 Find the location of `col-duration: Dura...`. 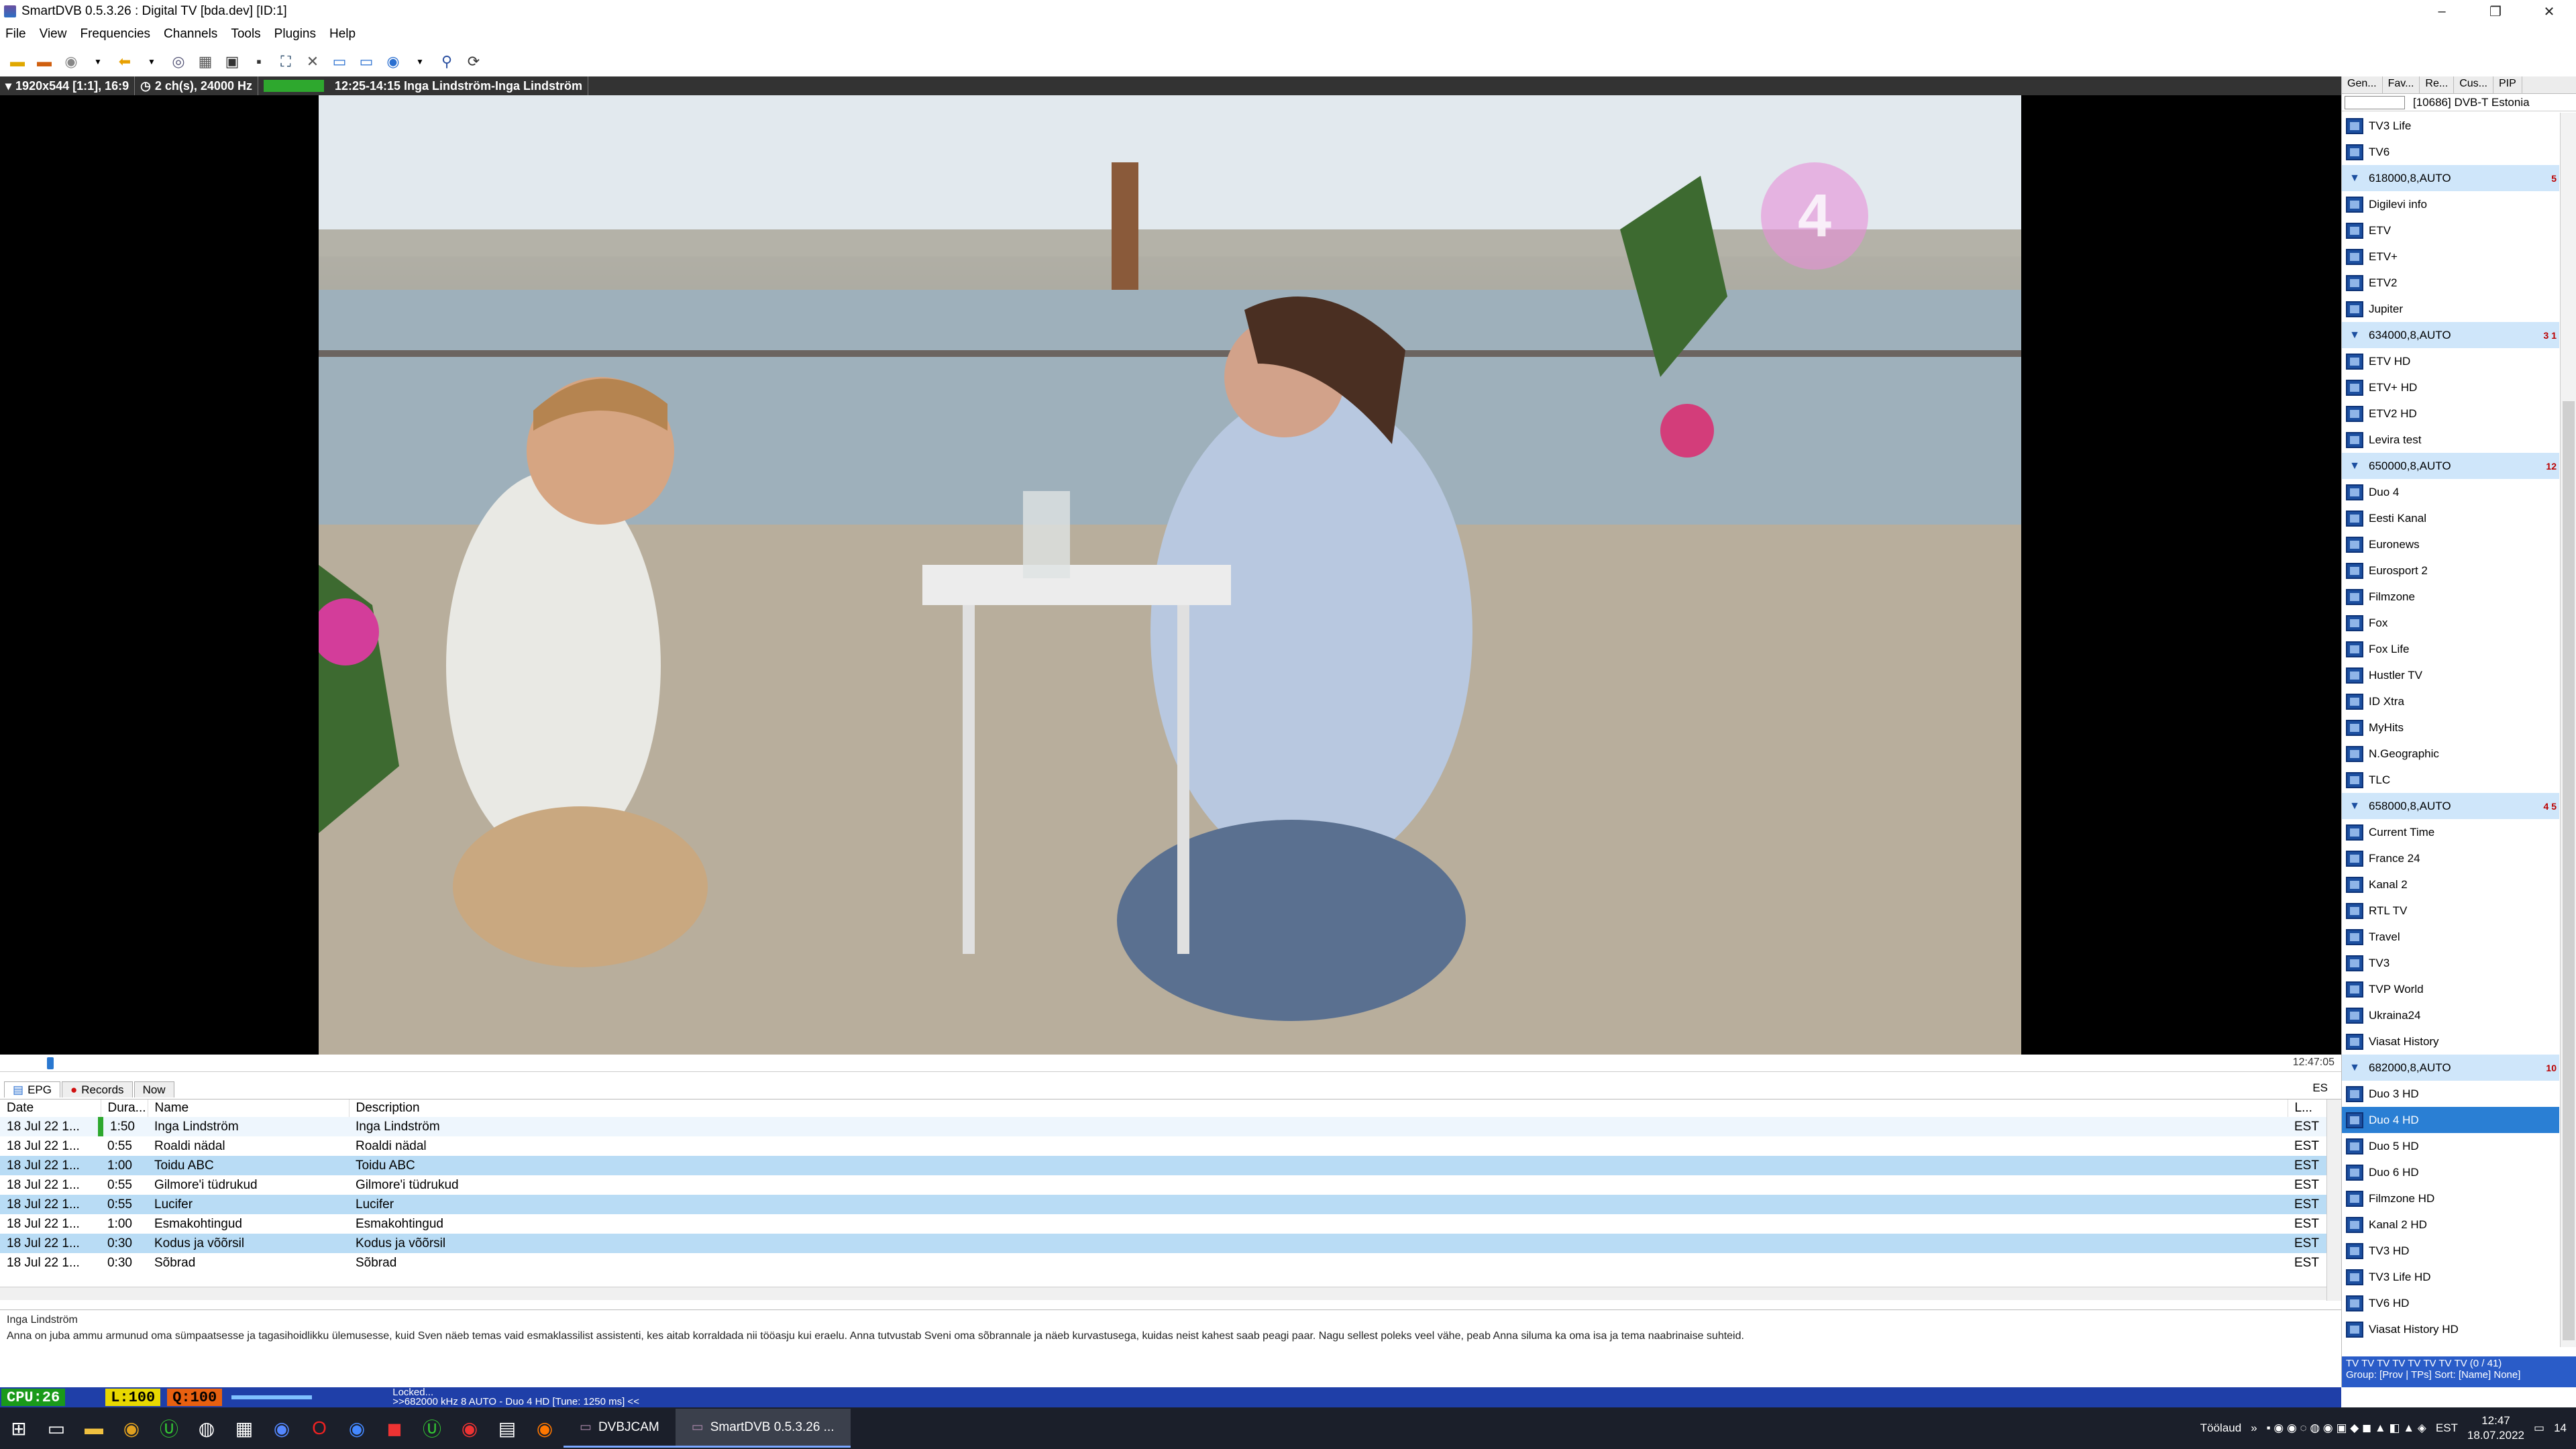

col-duration: Dura... is located at coordinates (124, 1108).